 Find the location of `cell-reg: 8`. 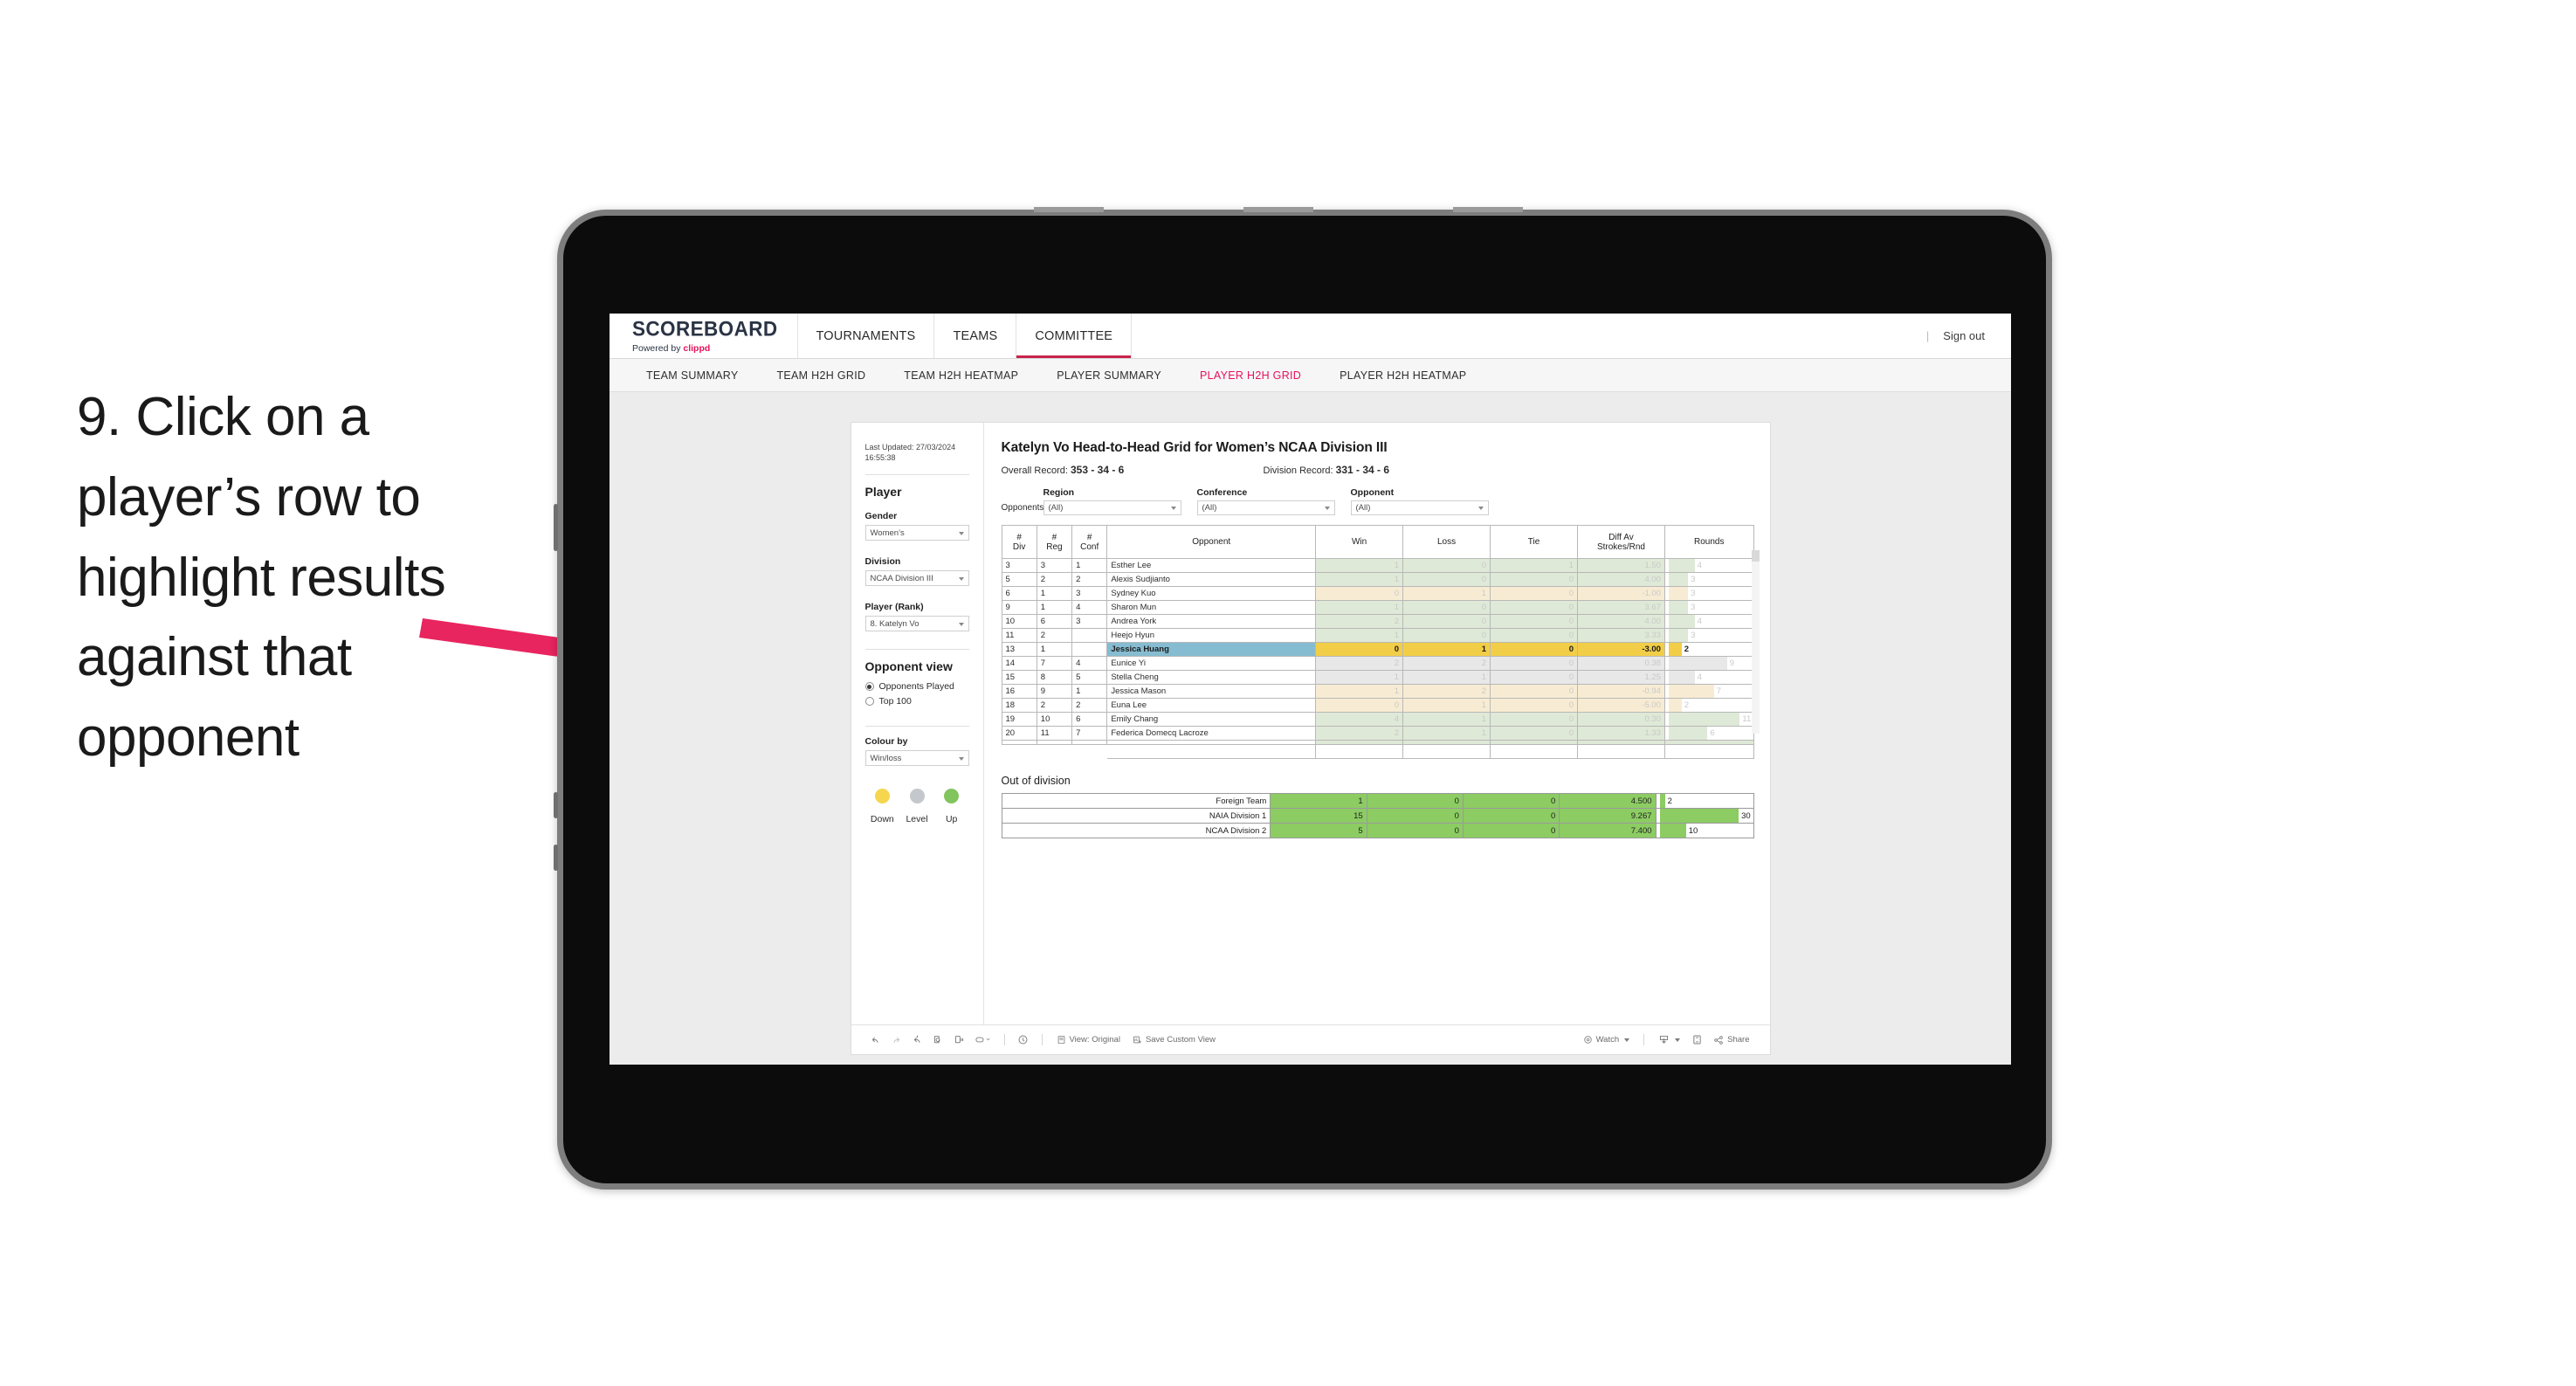

cell-reg: 8 is located at coordinates (1054, 677).